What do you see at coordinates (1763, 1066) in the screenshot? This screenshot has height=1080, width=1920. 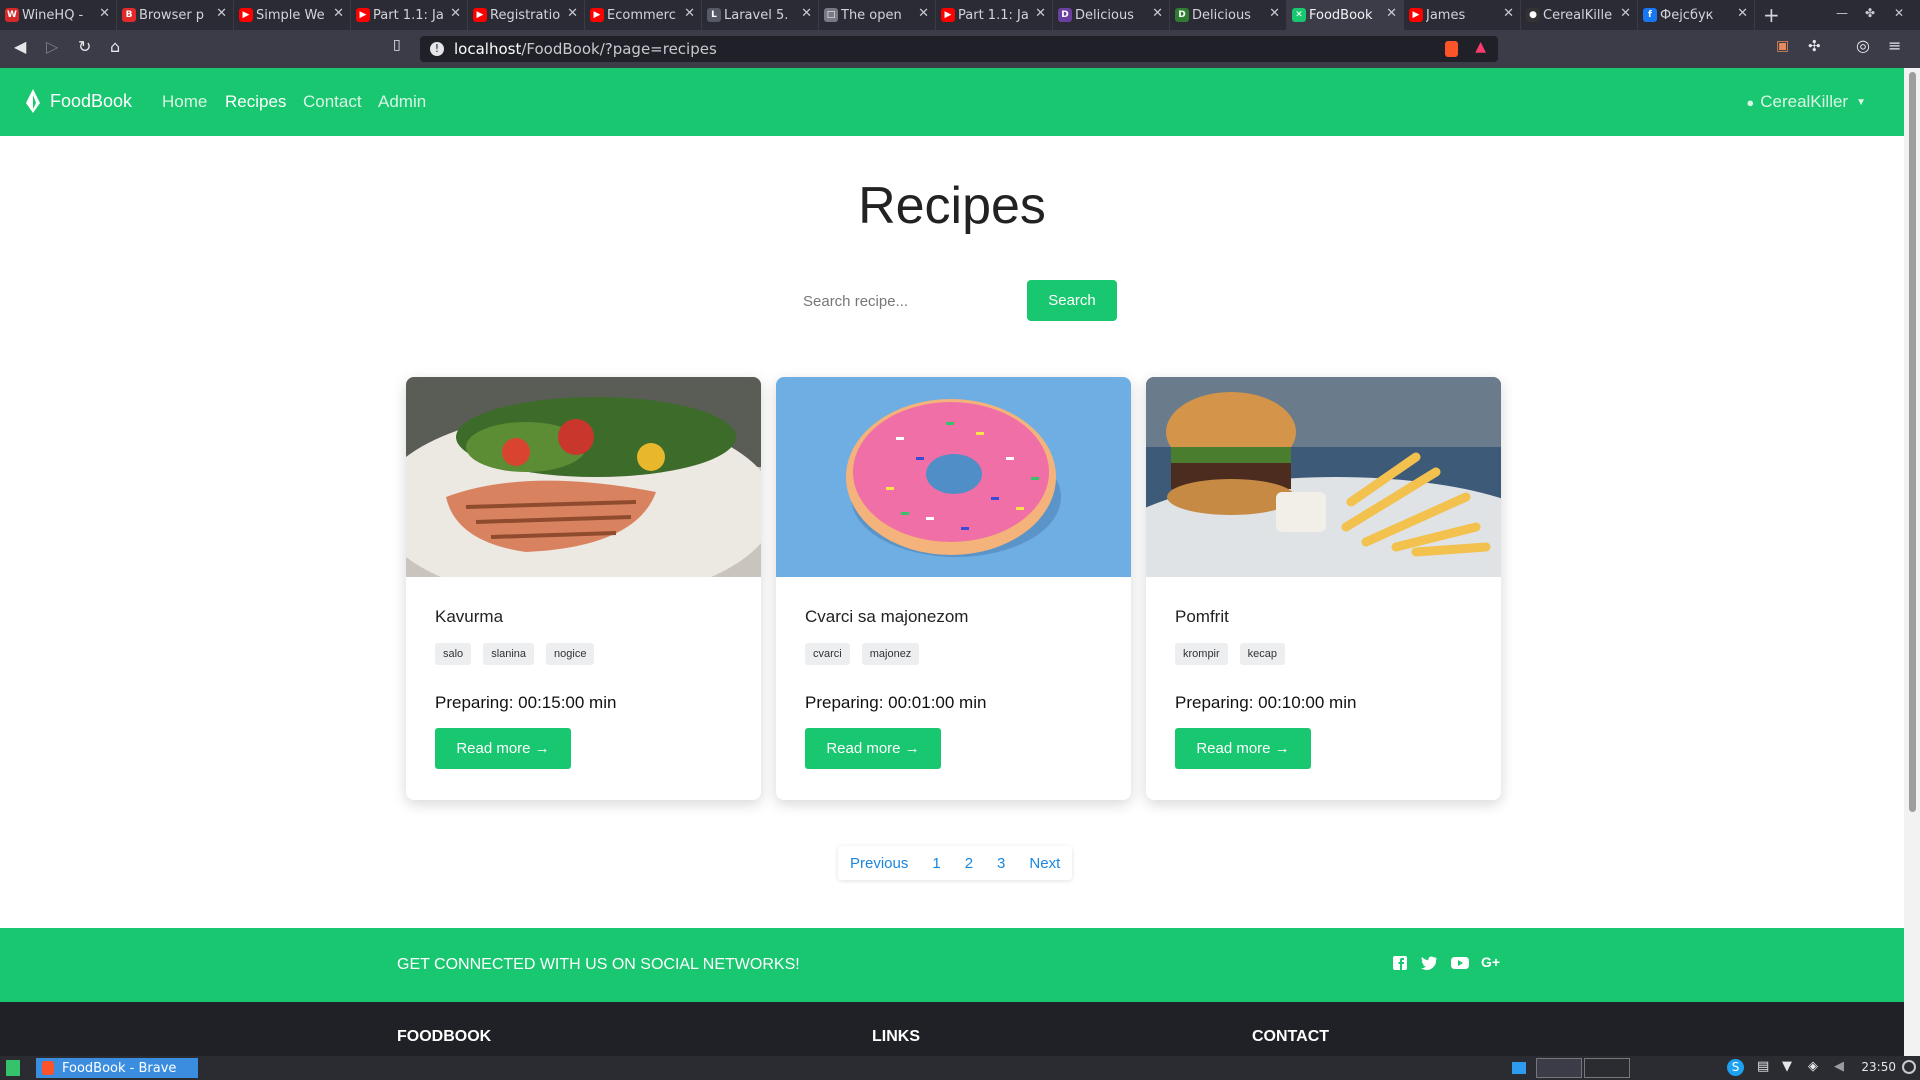 I see `clipboard-icon: ▤` at bounding box center [1763, 1066].